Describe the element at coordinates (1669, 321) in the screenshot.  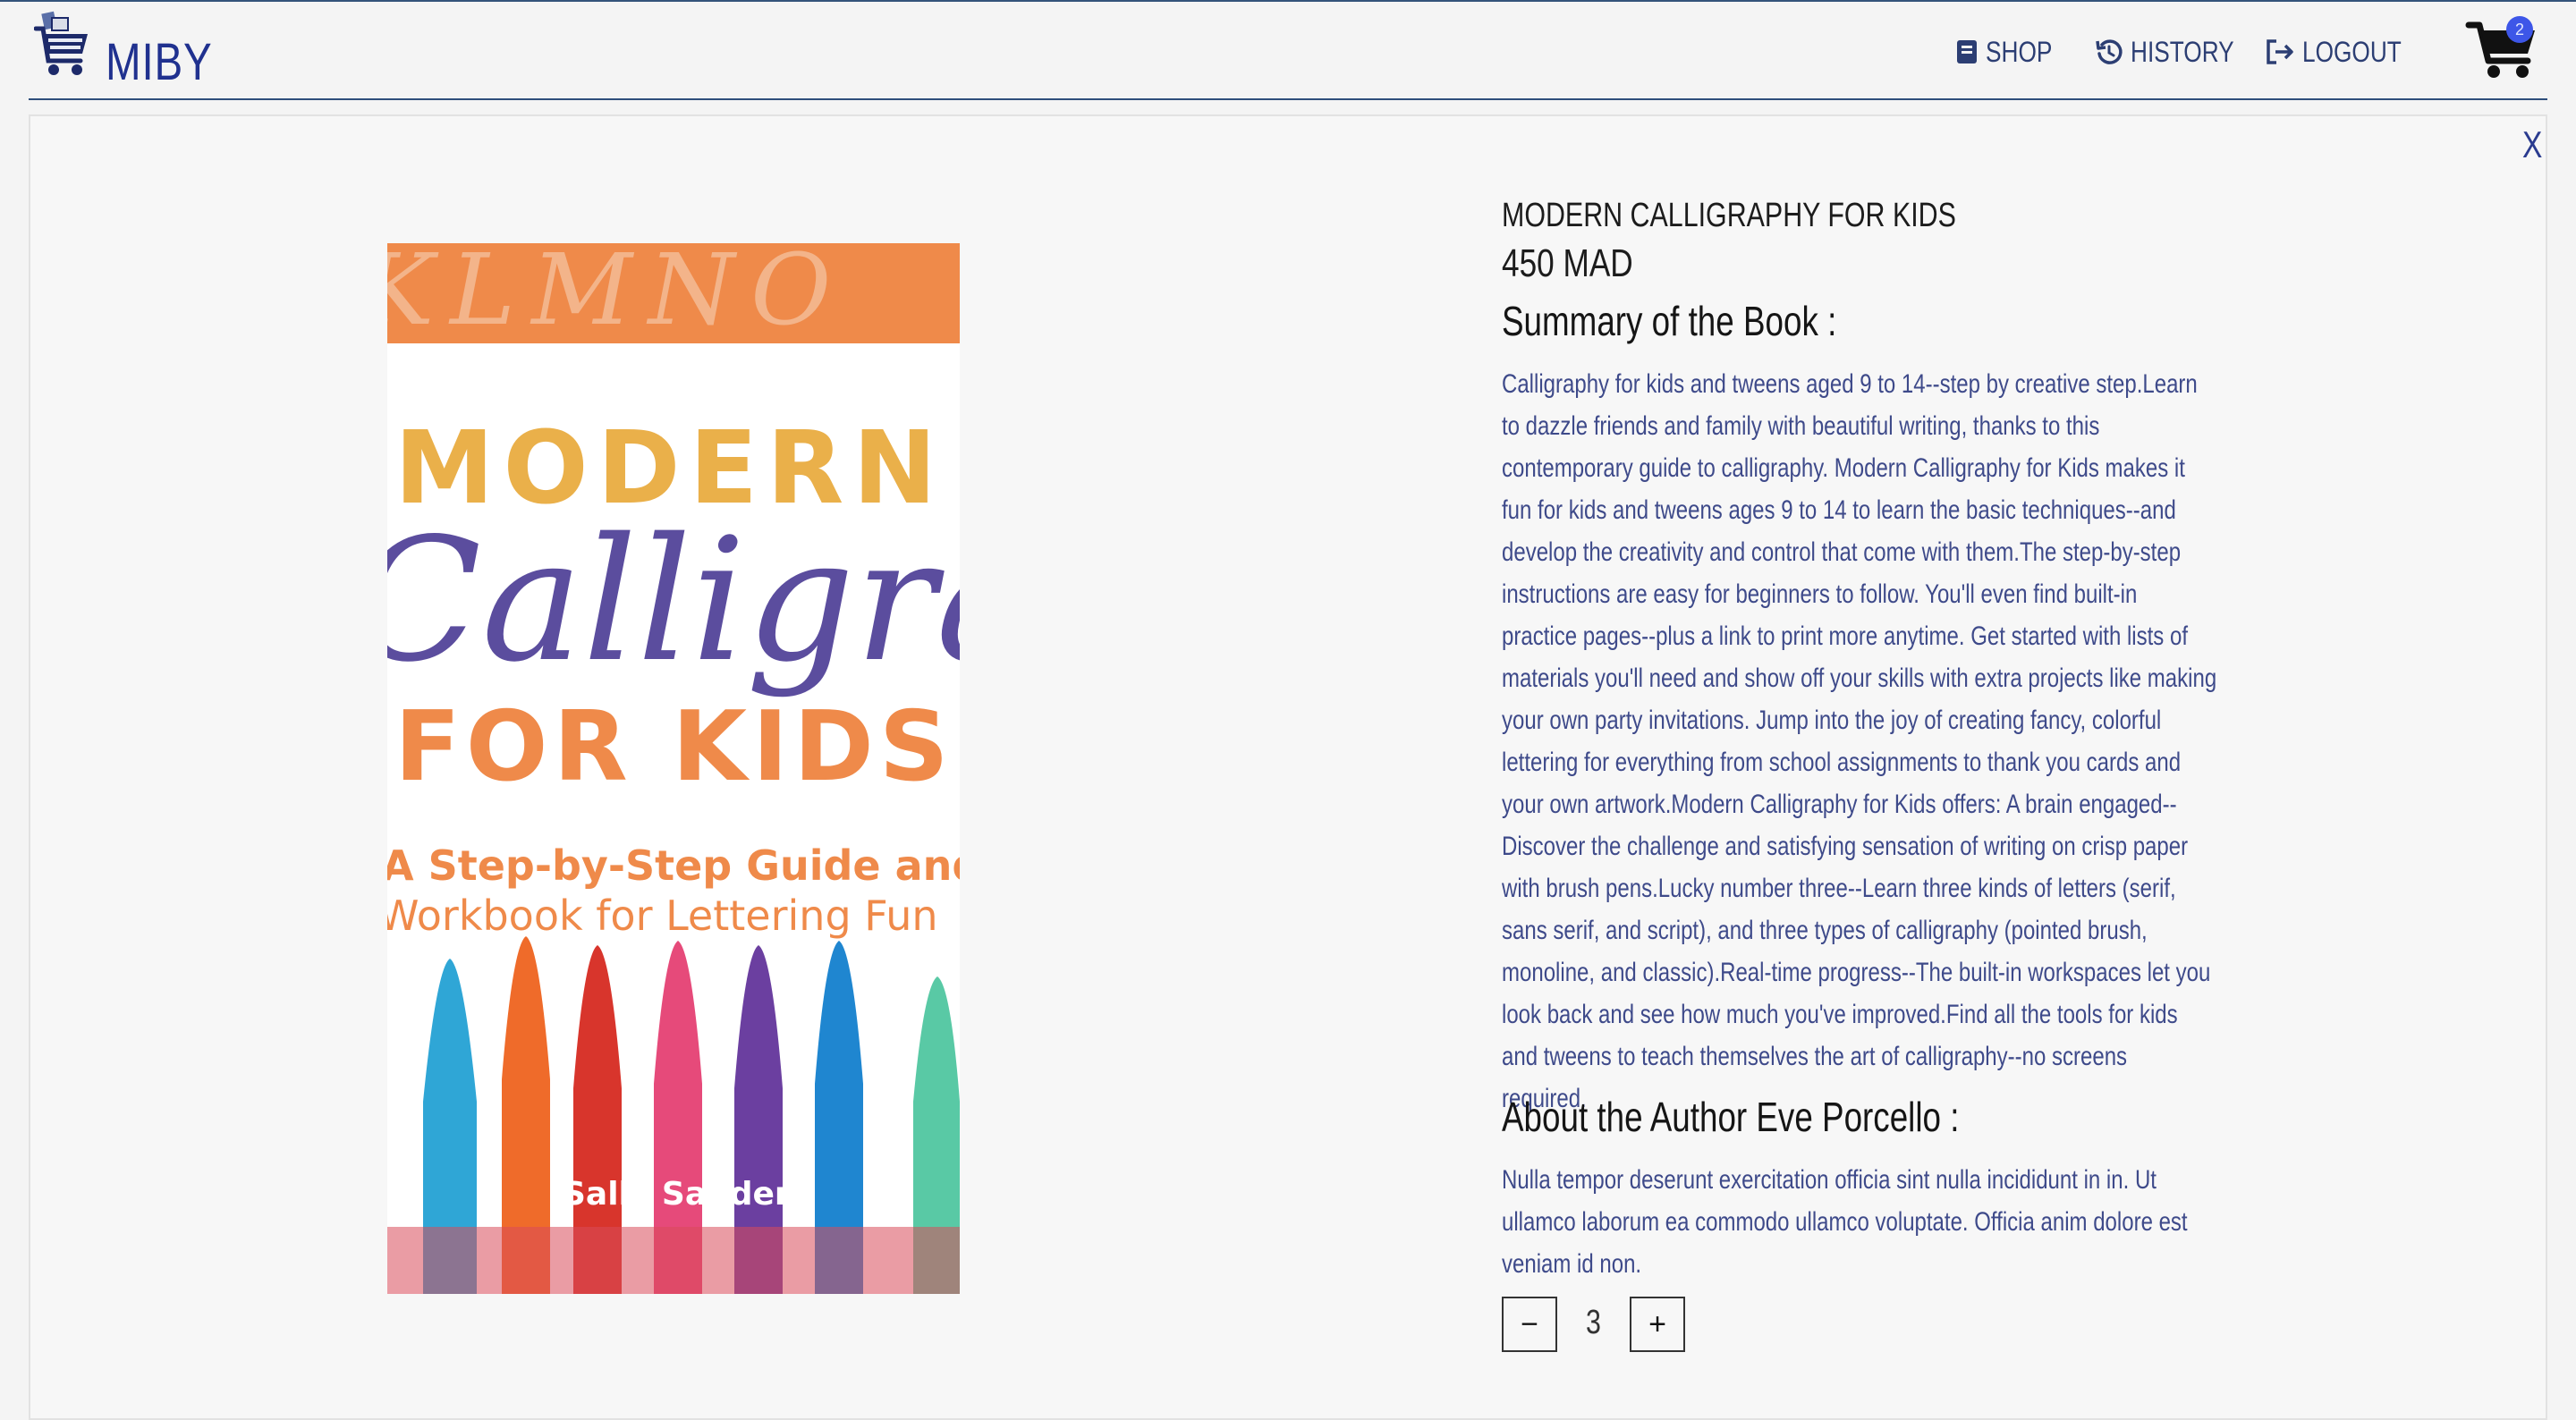
I see `summary-heading: Summary of the Book :` at that location.